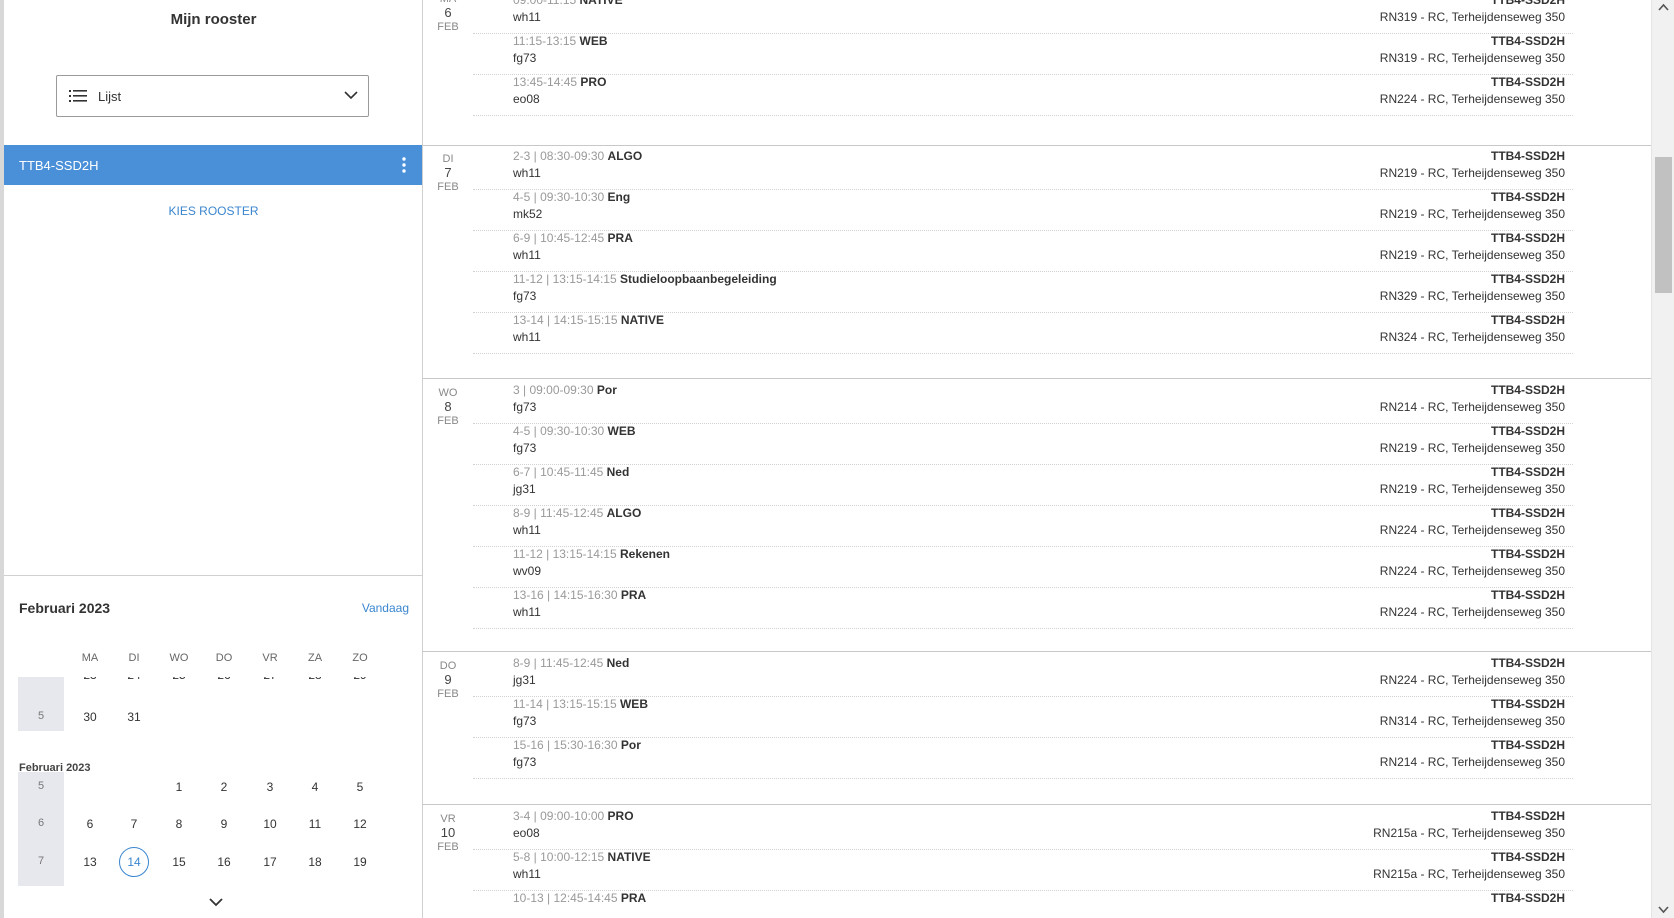 Image resolution: width=1674 pixels, height=918 pixels. Describe the element at coordinates (270, 787) in the screenshot. I see `calendar-day: 3` at that location.